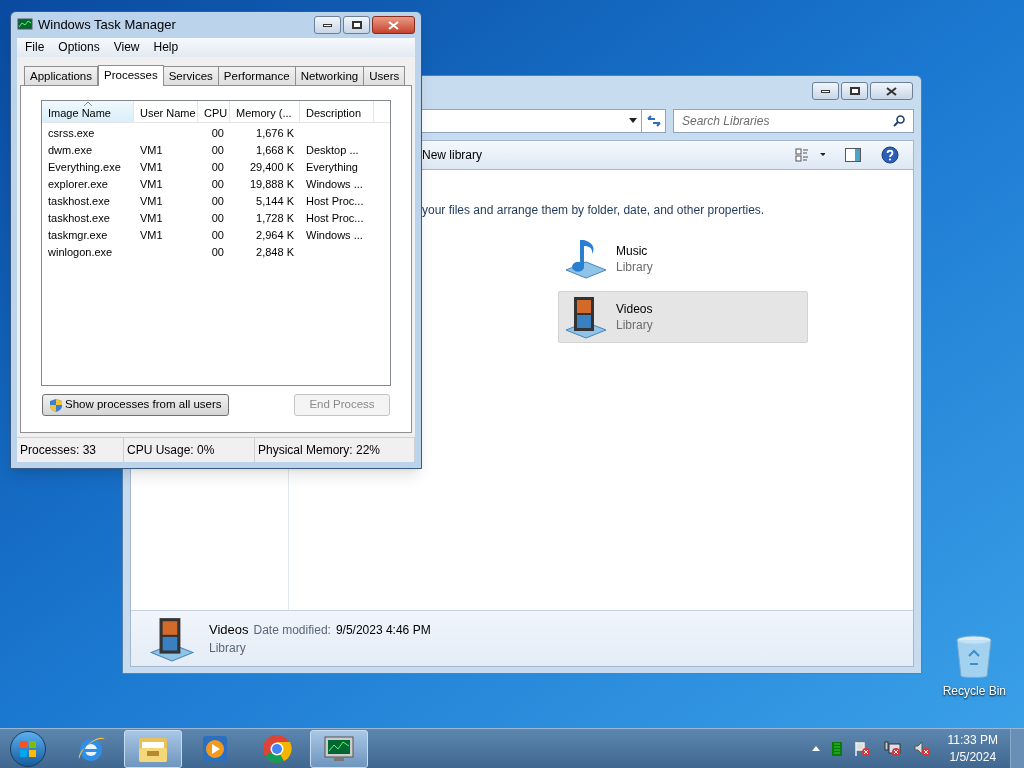  What do you see at coordinates (633, 120) in the screenshot?
I see `dropdown-arrow-icon` at bounding box center [633, 120].